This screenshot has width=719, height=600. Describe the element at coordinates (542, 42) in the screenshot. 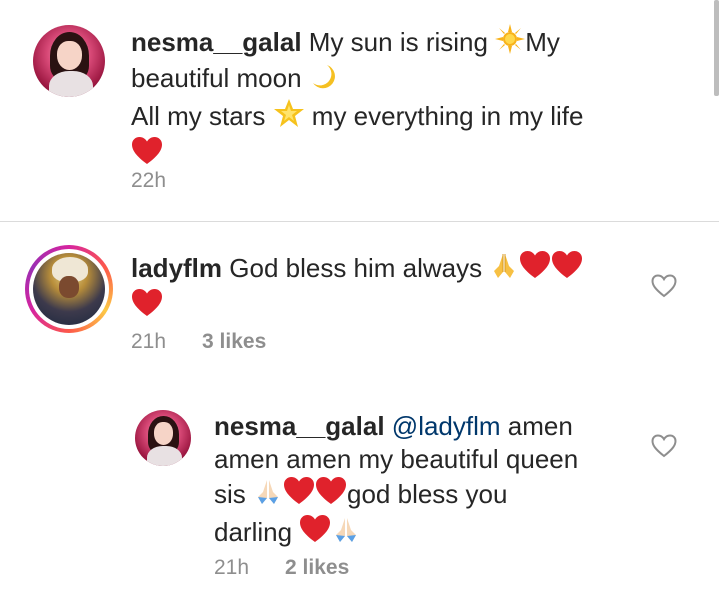

I see `comment-text: My` at that location.